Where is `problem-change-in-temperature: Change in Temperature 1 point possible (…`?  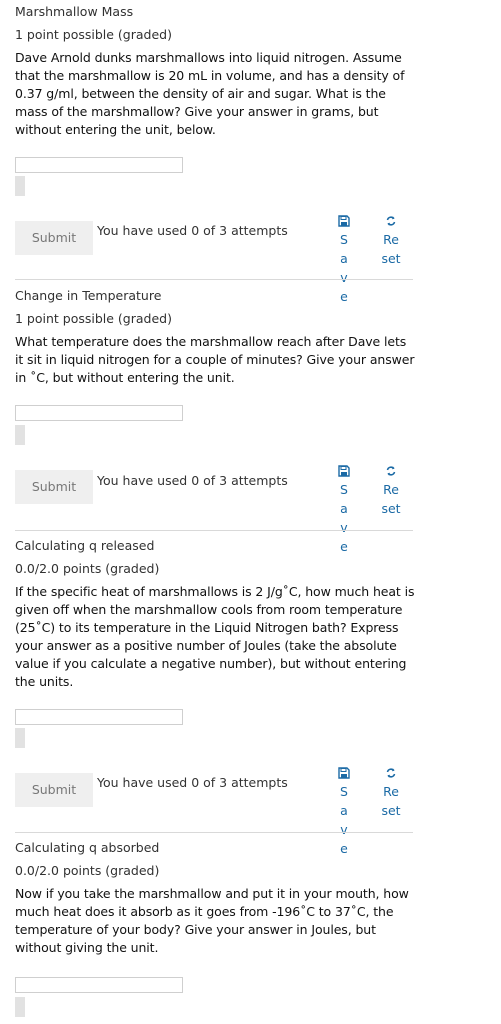
problem-change-in-temperature: Change in Temperature 1 point possible (… is located at coordinates (215, 337).